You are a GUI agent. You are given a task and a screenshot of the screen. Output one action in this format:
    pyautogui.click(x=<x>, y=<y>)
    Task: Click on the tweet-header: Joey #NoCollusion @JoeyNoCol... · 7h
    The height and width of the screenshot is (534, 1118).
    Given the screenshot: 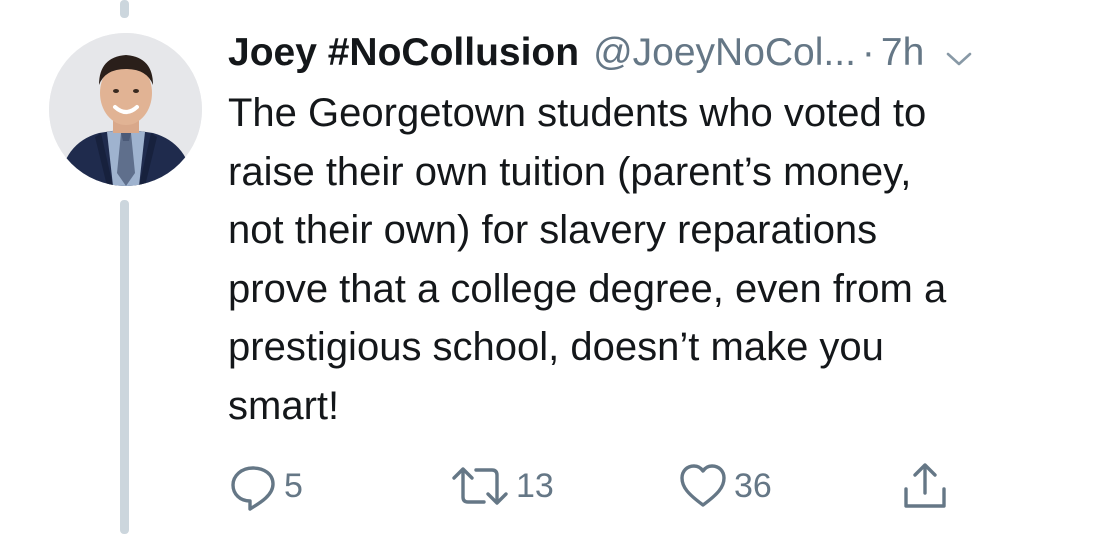 What is the action you would take?
    pyautogui.click(x=658, y=53)
    